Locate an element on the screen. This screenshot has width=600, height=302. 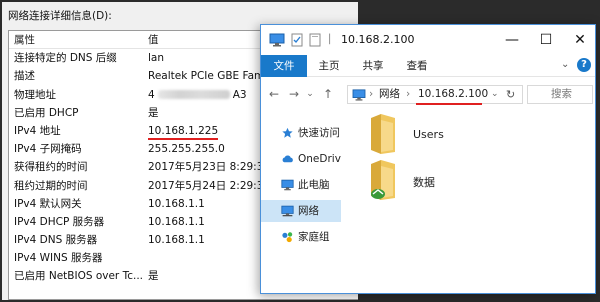
property-label: IPv4 子网掩码 is located at coordinates (48, 149).